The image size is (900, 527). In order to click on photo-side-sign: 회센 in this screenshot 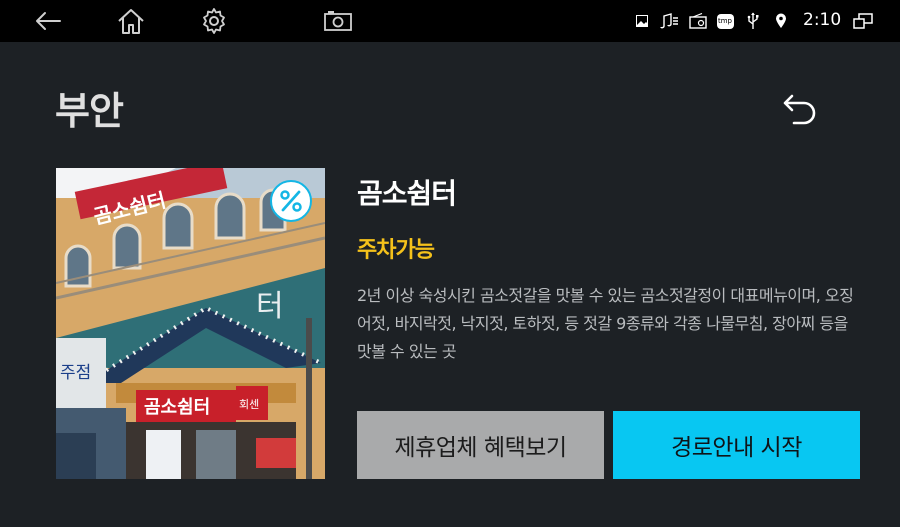, I will do `click(249, 404)`.